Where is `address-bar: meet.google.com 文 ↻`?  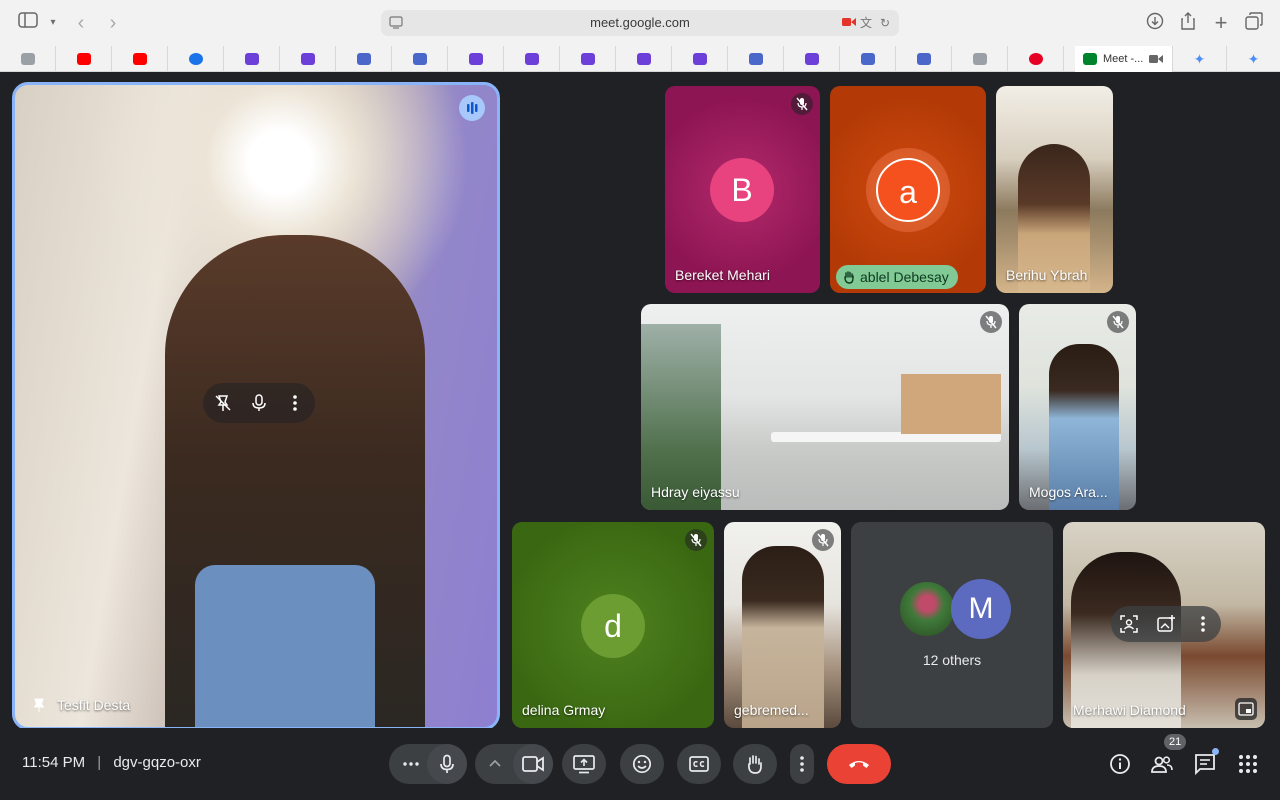
address-bar: meet.google.com 文 ↻ is located at coordinates (640, 23).